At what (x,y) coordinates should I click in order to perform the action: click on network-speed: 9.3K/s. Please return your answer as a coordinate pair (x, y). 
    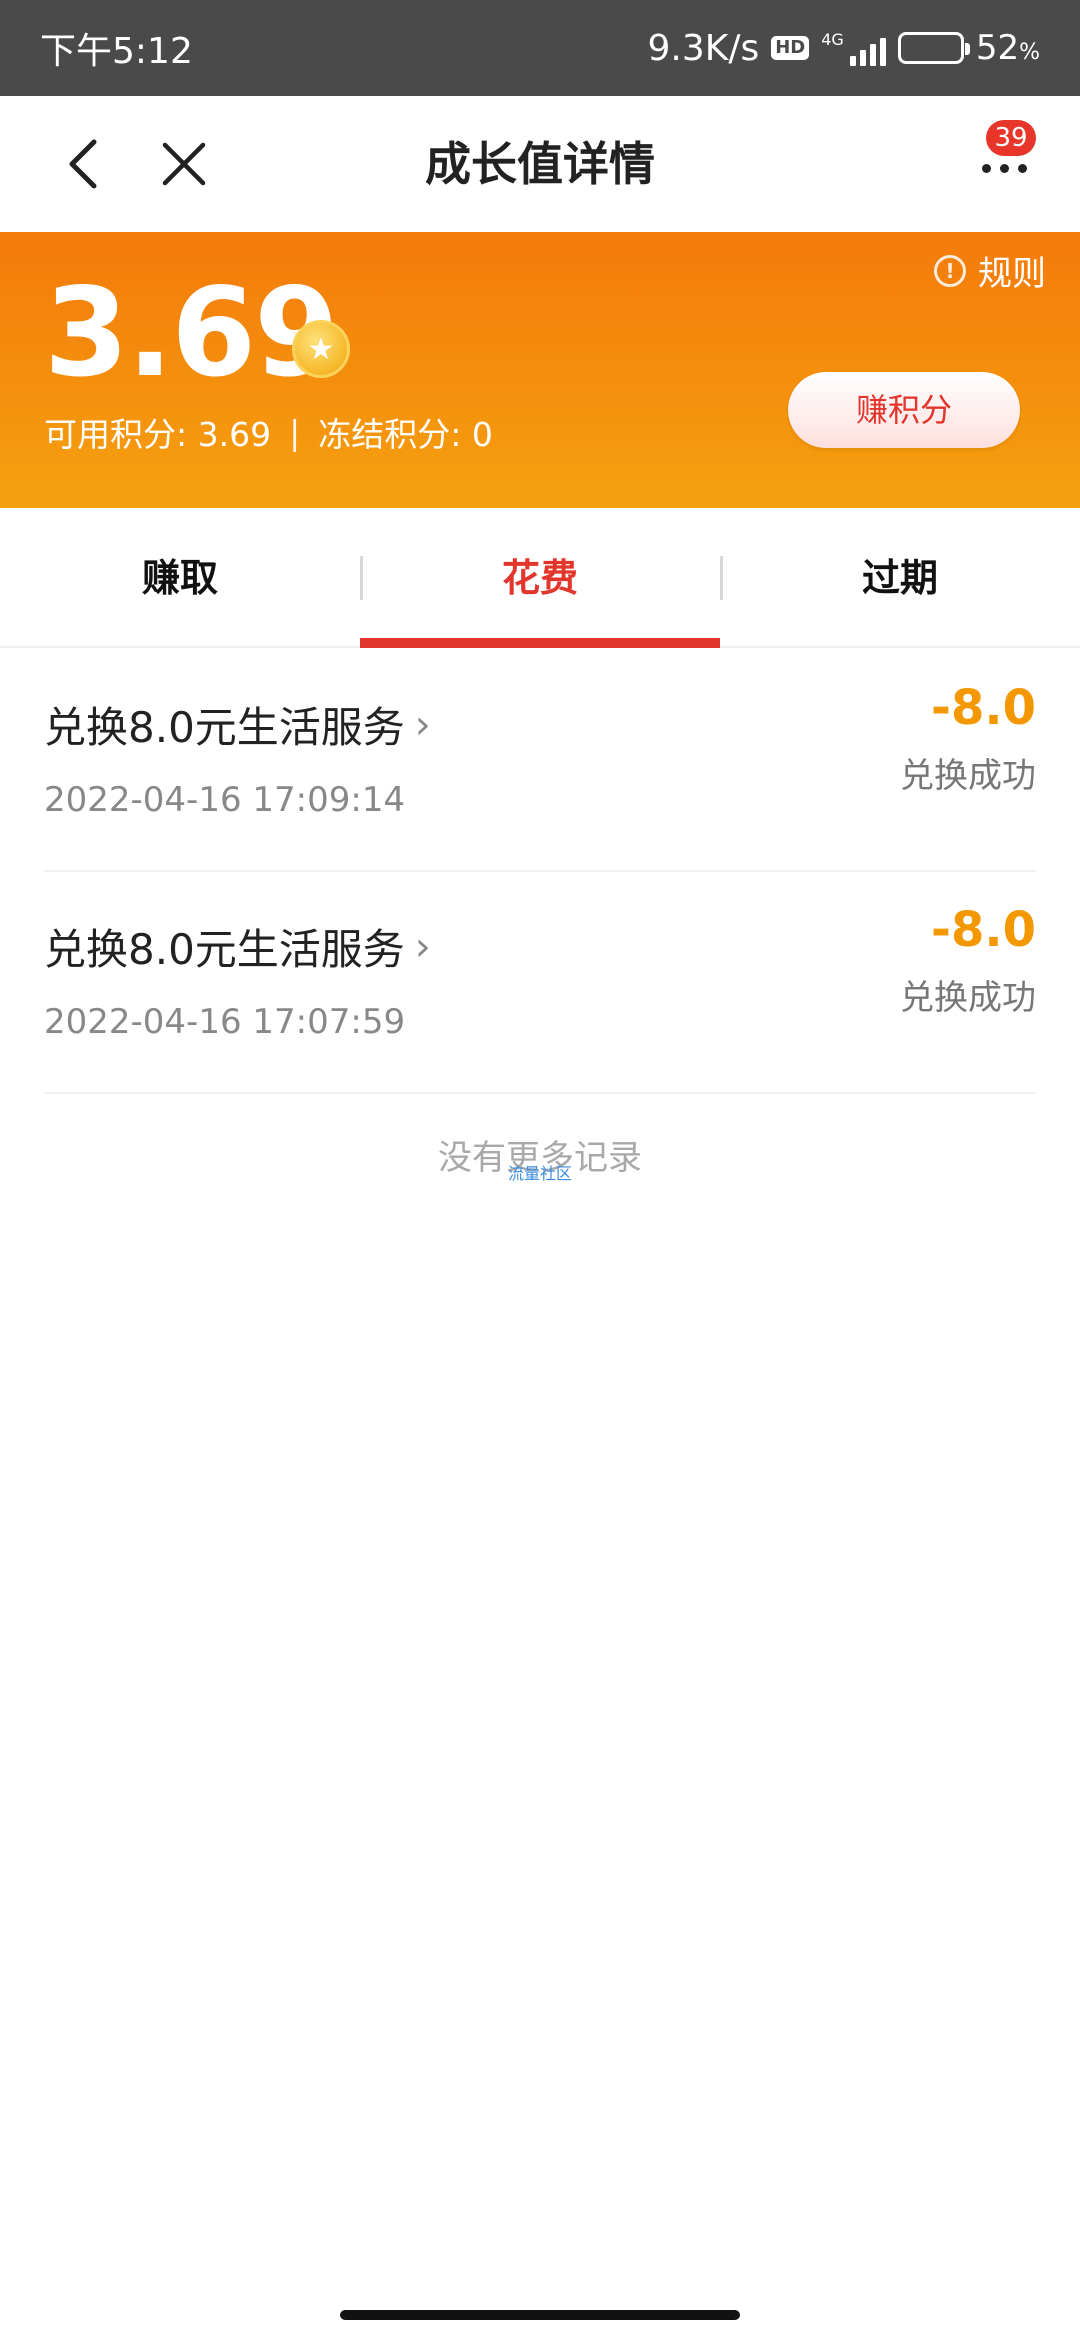
    Looking at the image, I should click on (703, 48).